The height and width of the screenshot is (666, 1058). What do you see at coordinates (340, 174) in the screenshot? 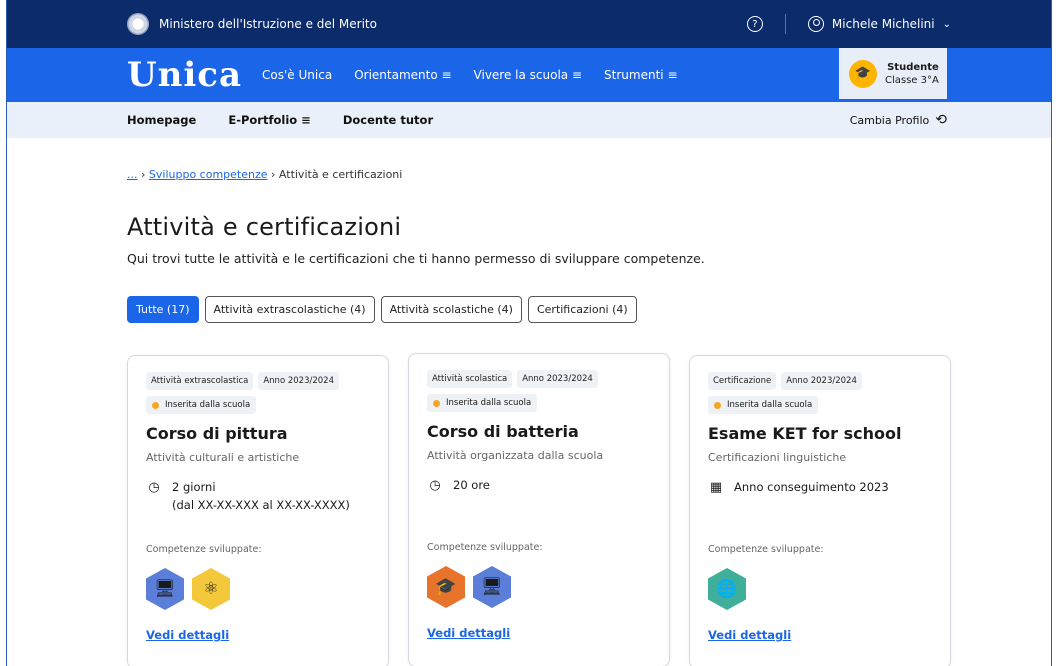
I see `breadcrumb-current: Attività e certificazioni` at bounding box center [340, 174].